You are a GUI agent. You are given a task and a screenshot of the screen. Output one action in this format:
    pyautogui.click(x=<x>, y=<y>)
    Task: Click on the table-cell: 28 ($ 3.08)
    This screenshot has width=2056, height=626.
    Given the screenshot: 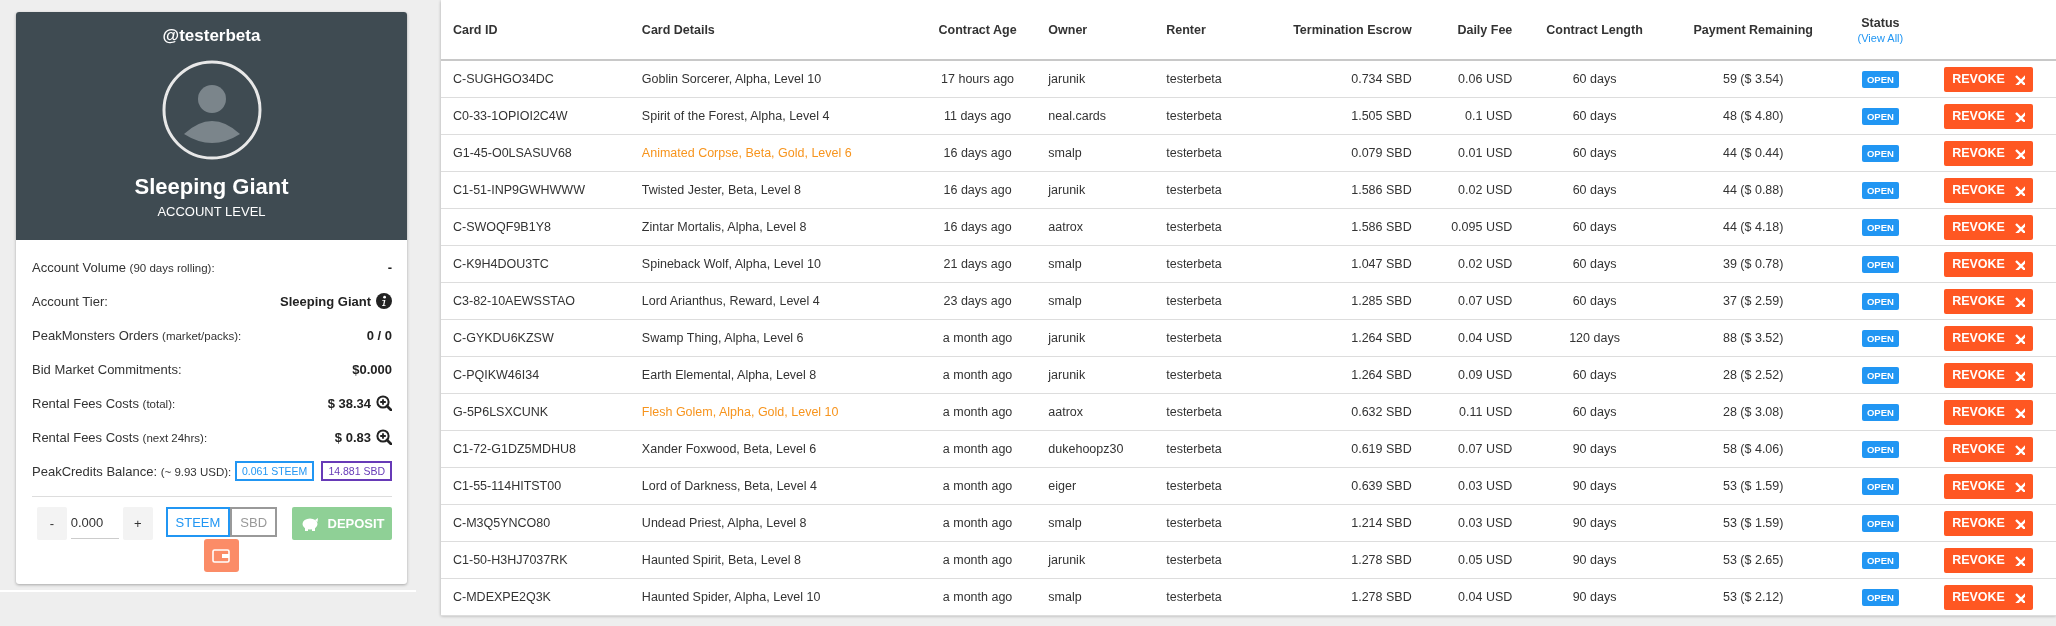 What is the action you would take?
    pyautogui.click(x=1753, y=412)
    